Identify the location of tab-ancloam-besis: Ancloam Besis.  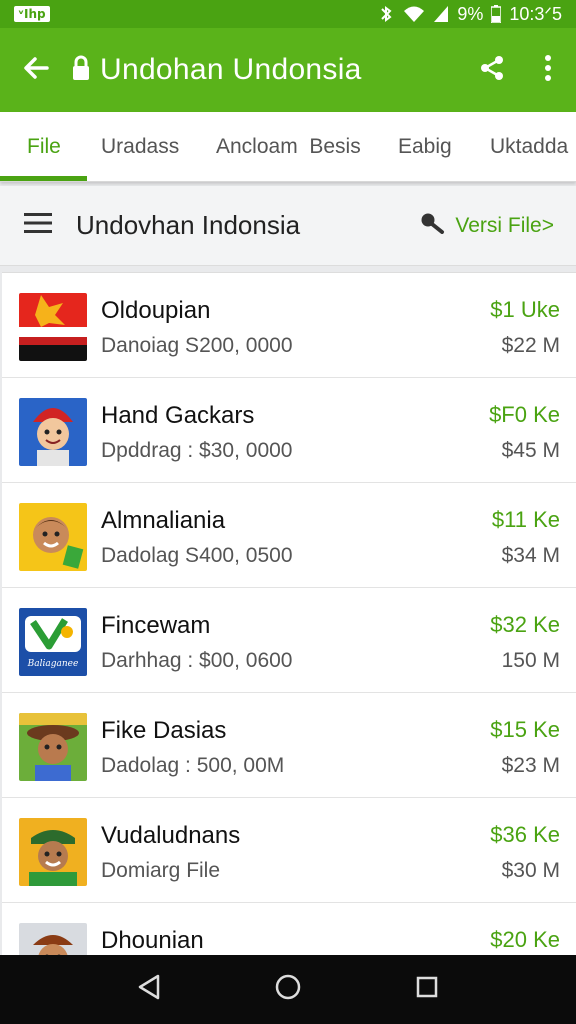
(288, 147).